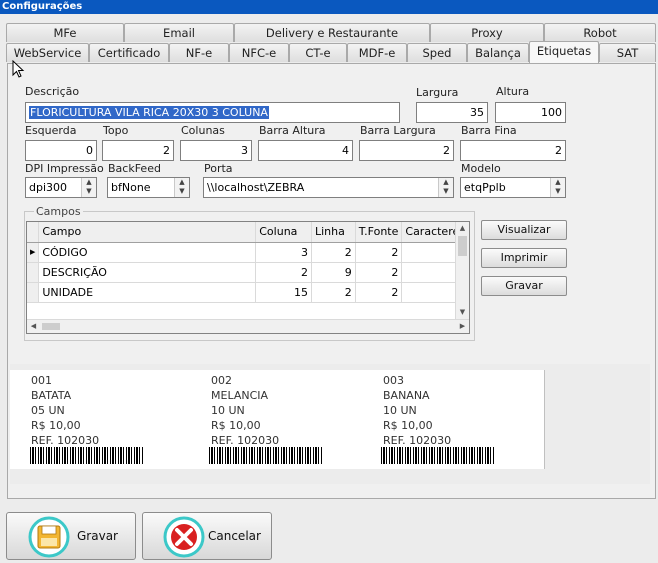  What do you see at coordinates (437, 92) in the screenshot?
I see `largura-label: Largura` at bounding box center [437, 92].